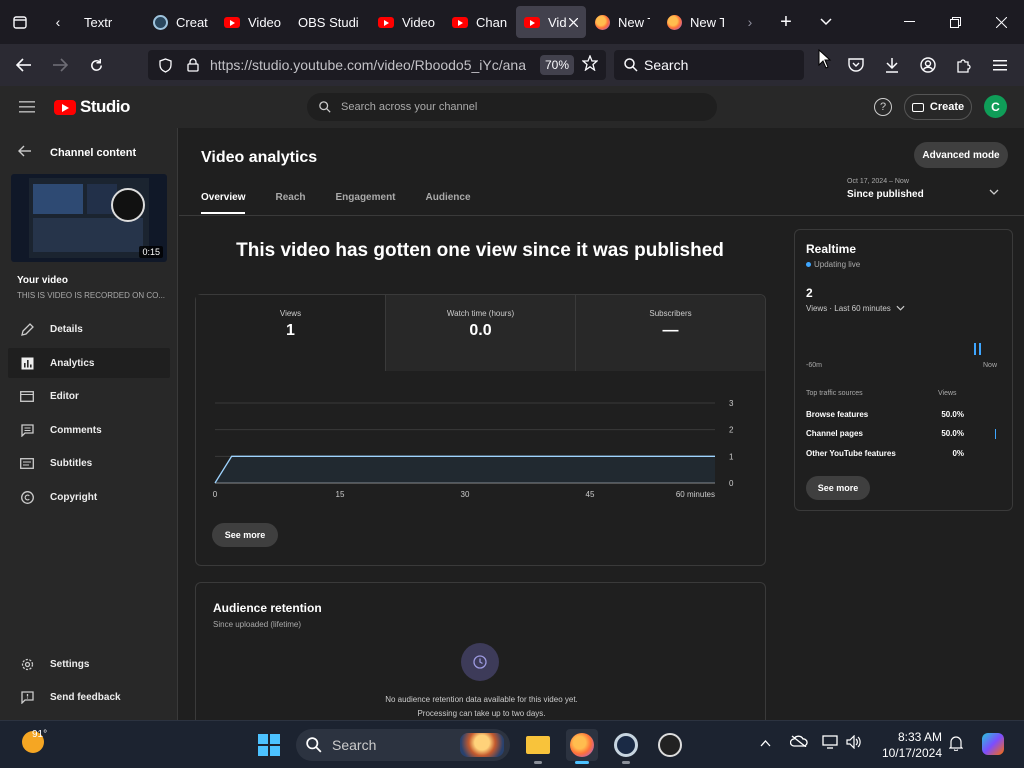  What do you see at coordinates (27, 329) in the screenshot?
I see `pencil-icon` at bounding box center [27, 329].